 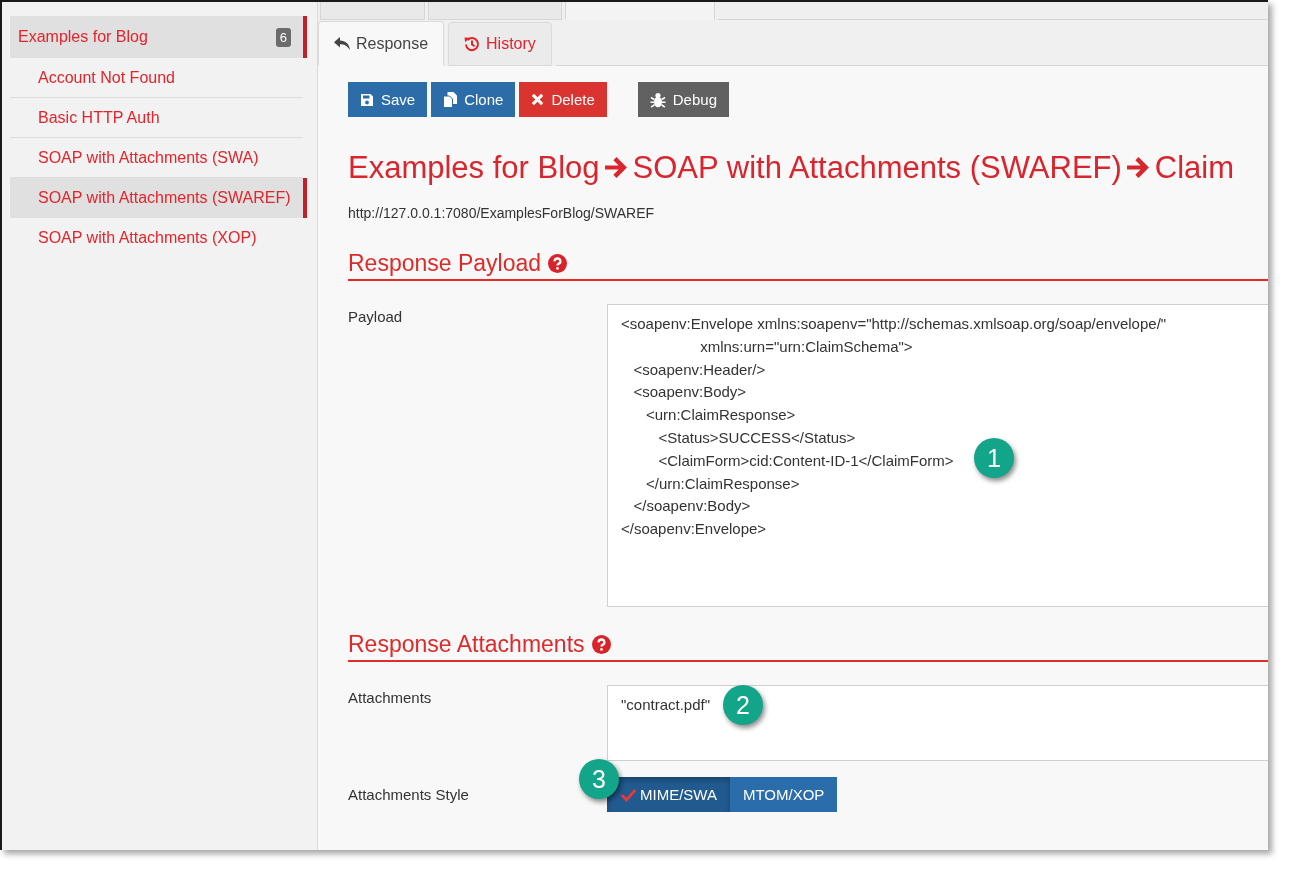 I want to click on breadcrumb-item: Claim, so click(x=1194, y=167).